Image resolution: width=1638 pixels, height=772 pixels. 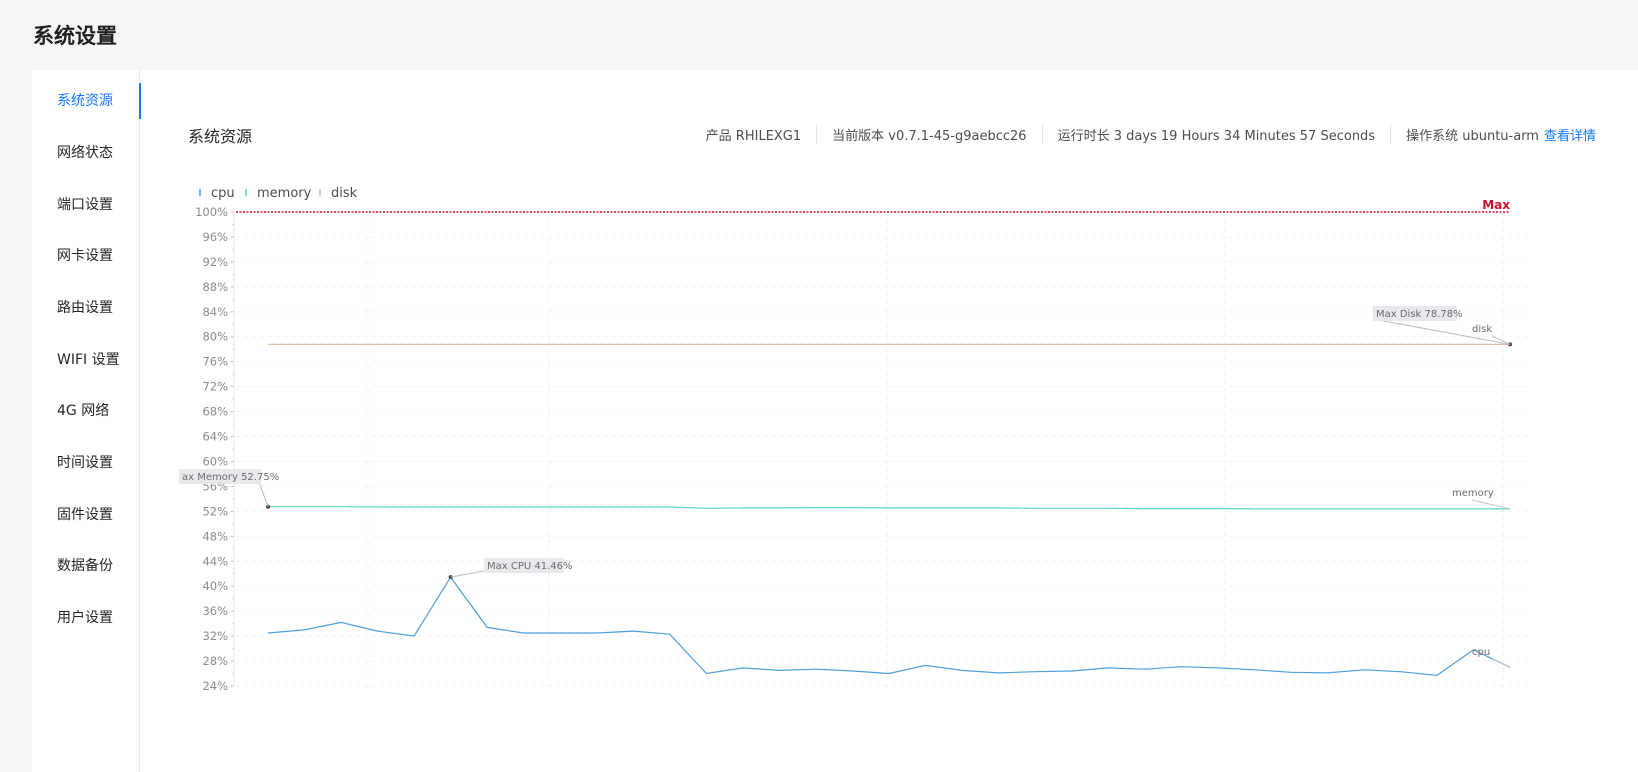 What do you see at coordinates (215, 262) in the screenshot?
I see `y-tick-label: 92%` at bounding box center [215, 262].